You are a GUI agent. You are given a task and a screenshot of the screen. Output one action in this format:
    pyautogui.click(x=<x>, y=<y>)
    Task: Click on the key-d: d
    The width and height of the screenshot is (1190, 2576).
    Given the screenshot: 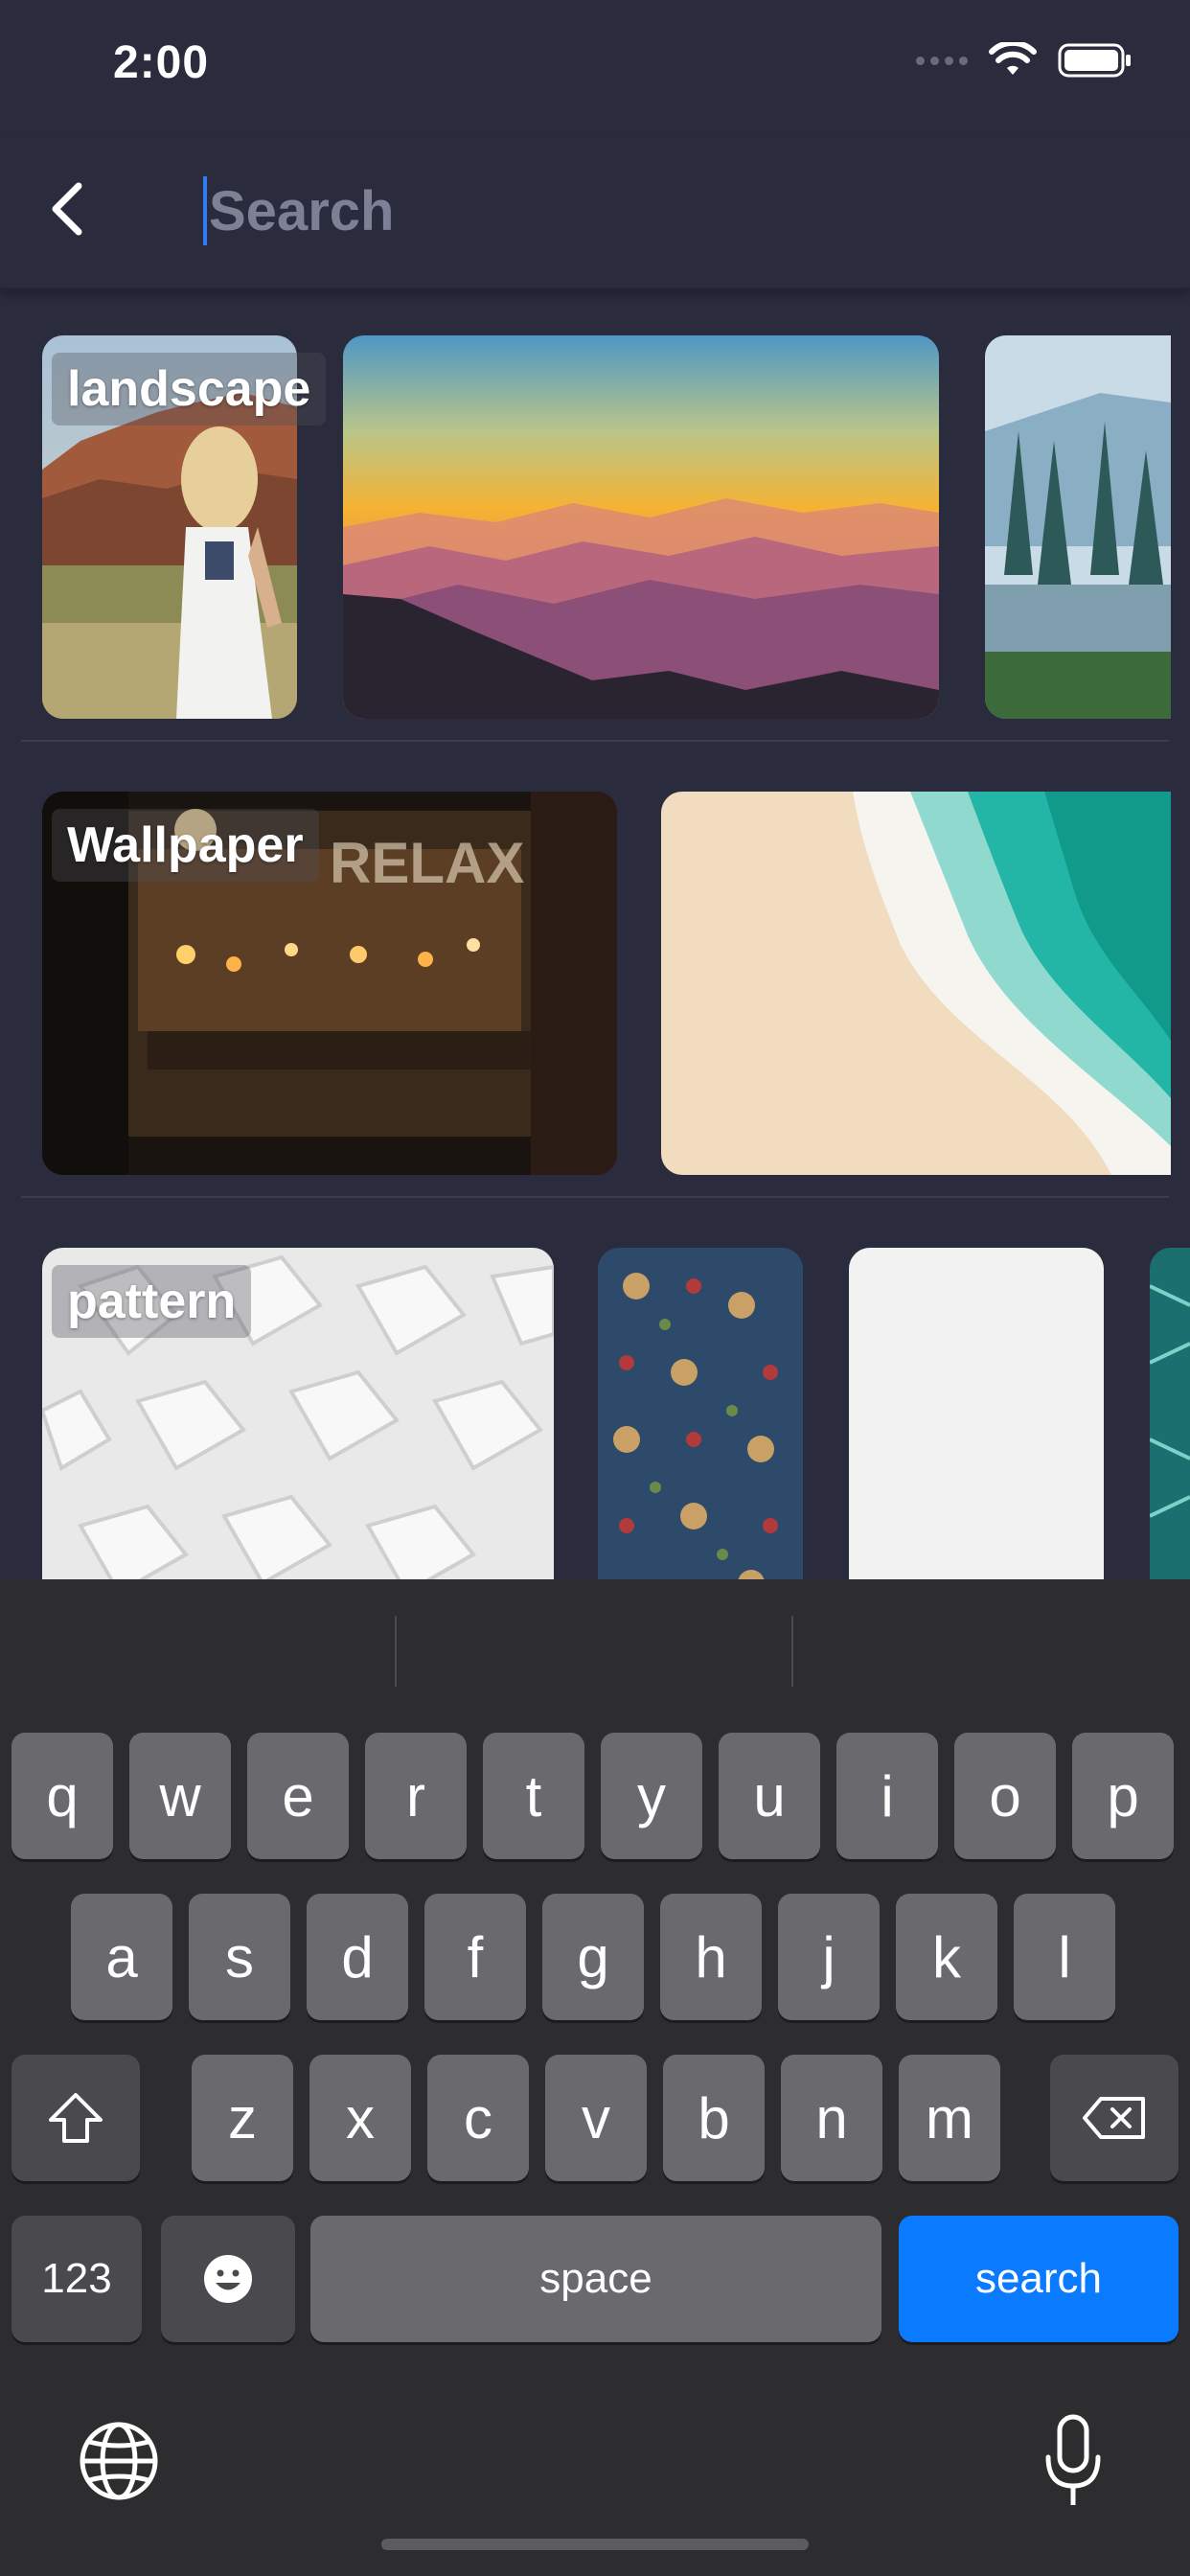 What is the action you would take?
    pyautogui.click(x=358, y=1957)
    